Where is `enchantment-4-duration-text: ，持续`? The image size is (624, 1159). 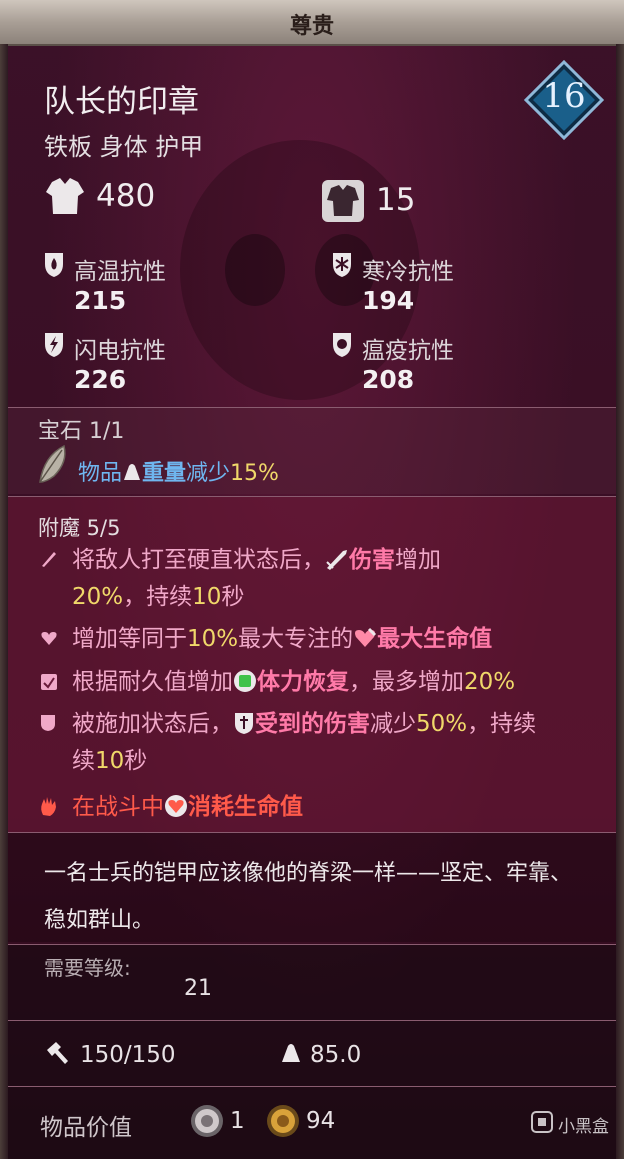
enchantment-4-duration-text: ，持续 is located at coordinates (502, 724).